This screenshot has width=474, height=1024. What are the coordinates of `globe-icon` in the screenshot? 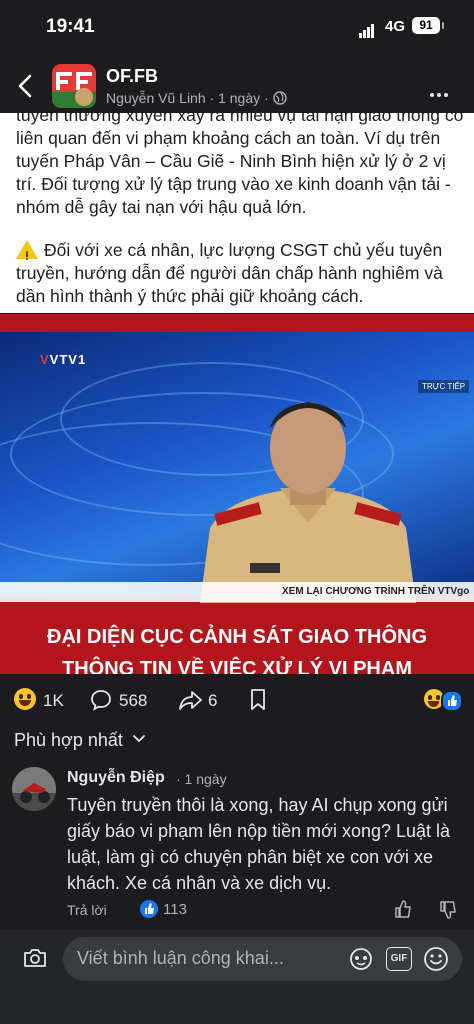 It's located at (279, 98).